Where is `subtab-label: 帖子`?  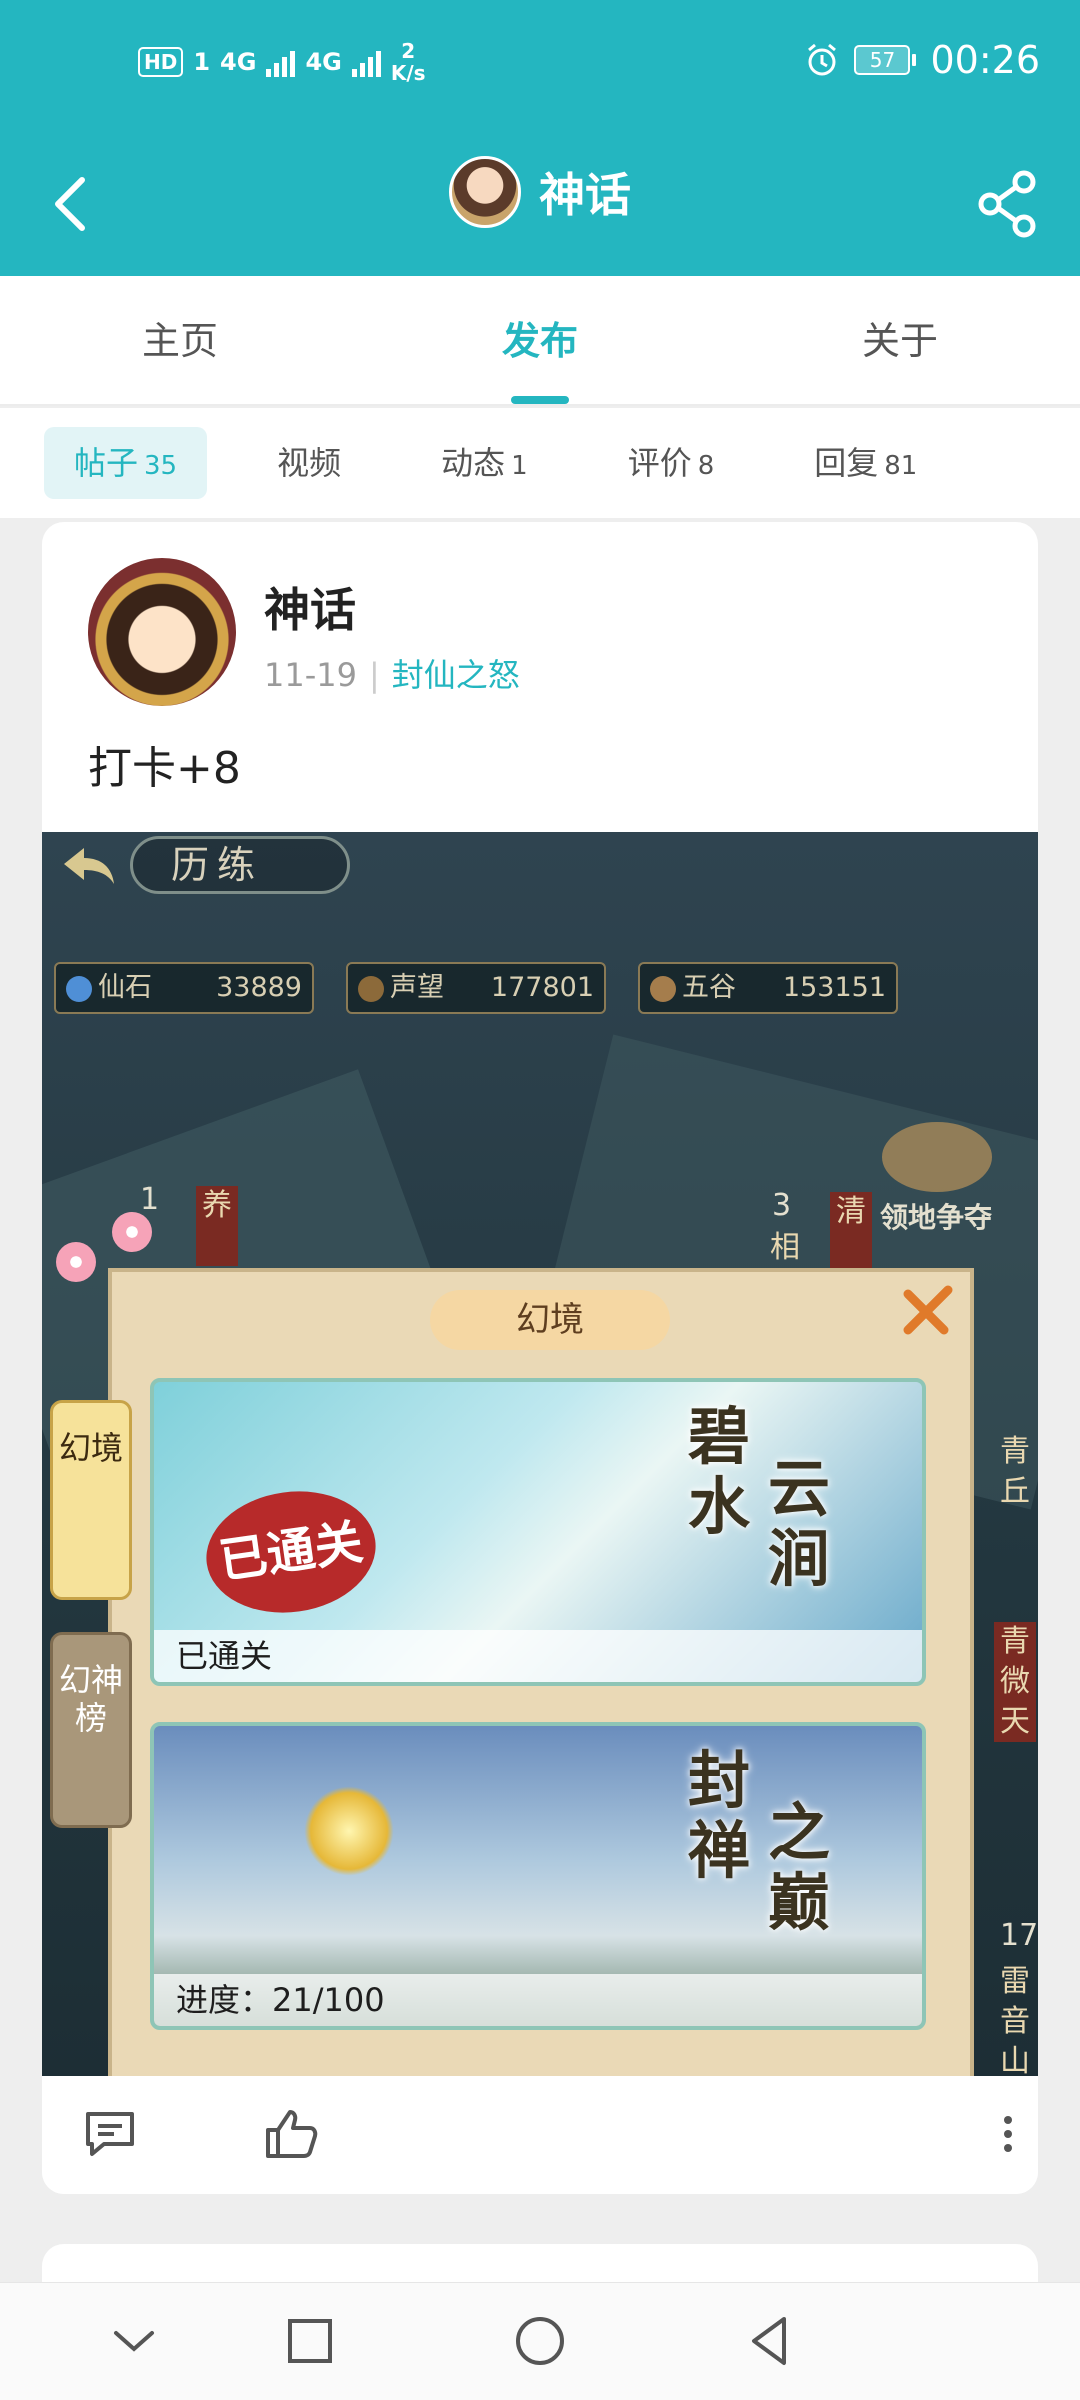 subtab-label: 帖子 is located at coordinates (106, 463).